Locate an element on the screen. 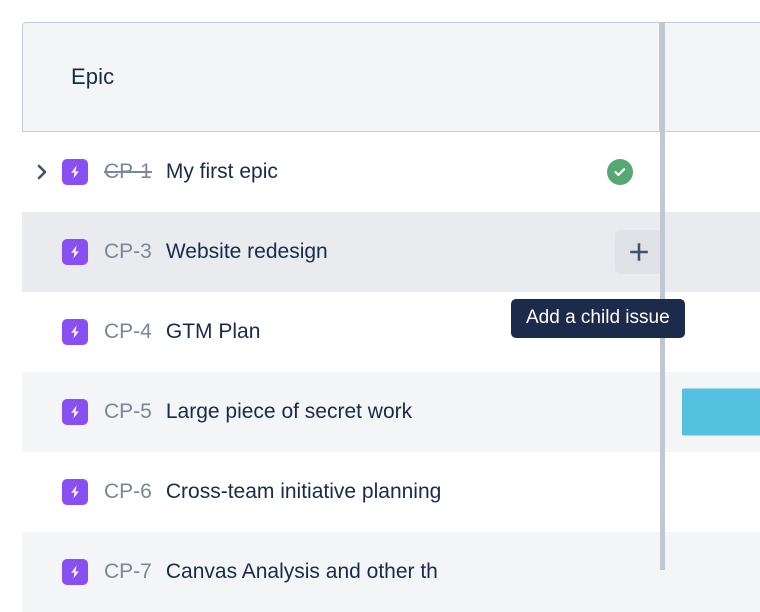  issue-summary: My first epic is located at coordinates (222, 172).